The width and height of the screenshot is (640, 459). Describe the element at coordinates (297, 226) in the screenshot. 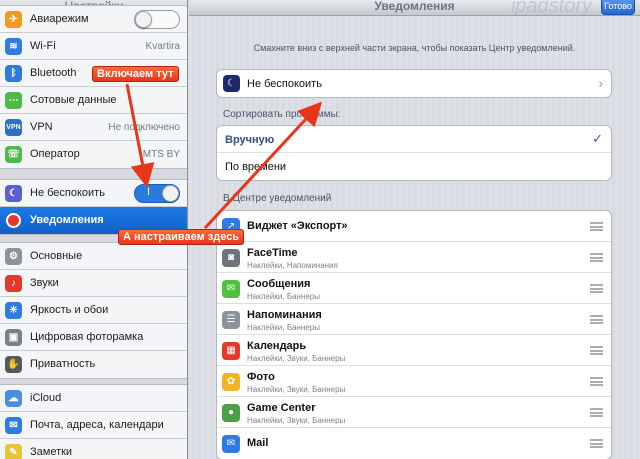

I see `app-name: Виджет «Экспорт»` at that location.